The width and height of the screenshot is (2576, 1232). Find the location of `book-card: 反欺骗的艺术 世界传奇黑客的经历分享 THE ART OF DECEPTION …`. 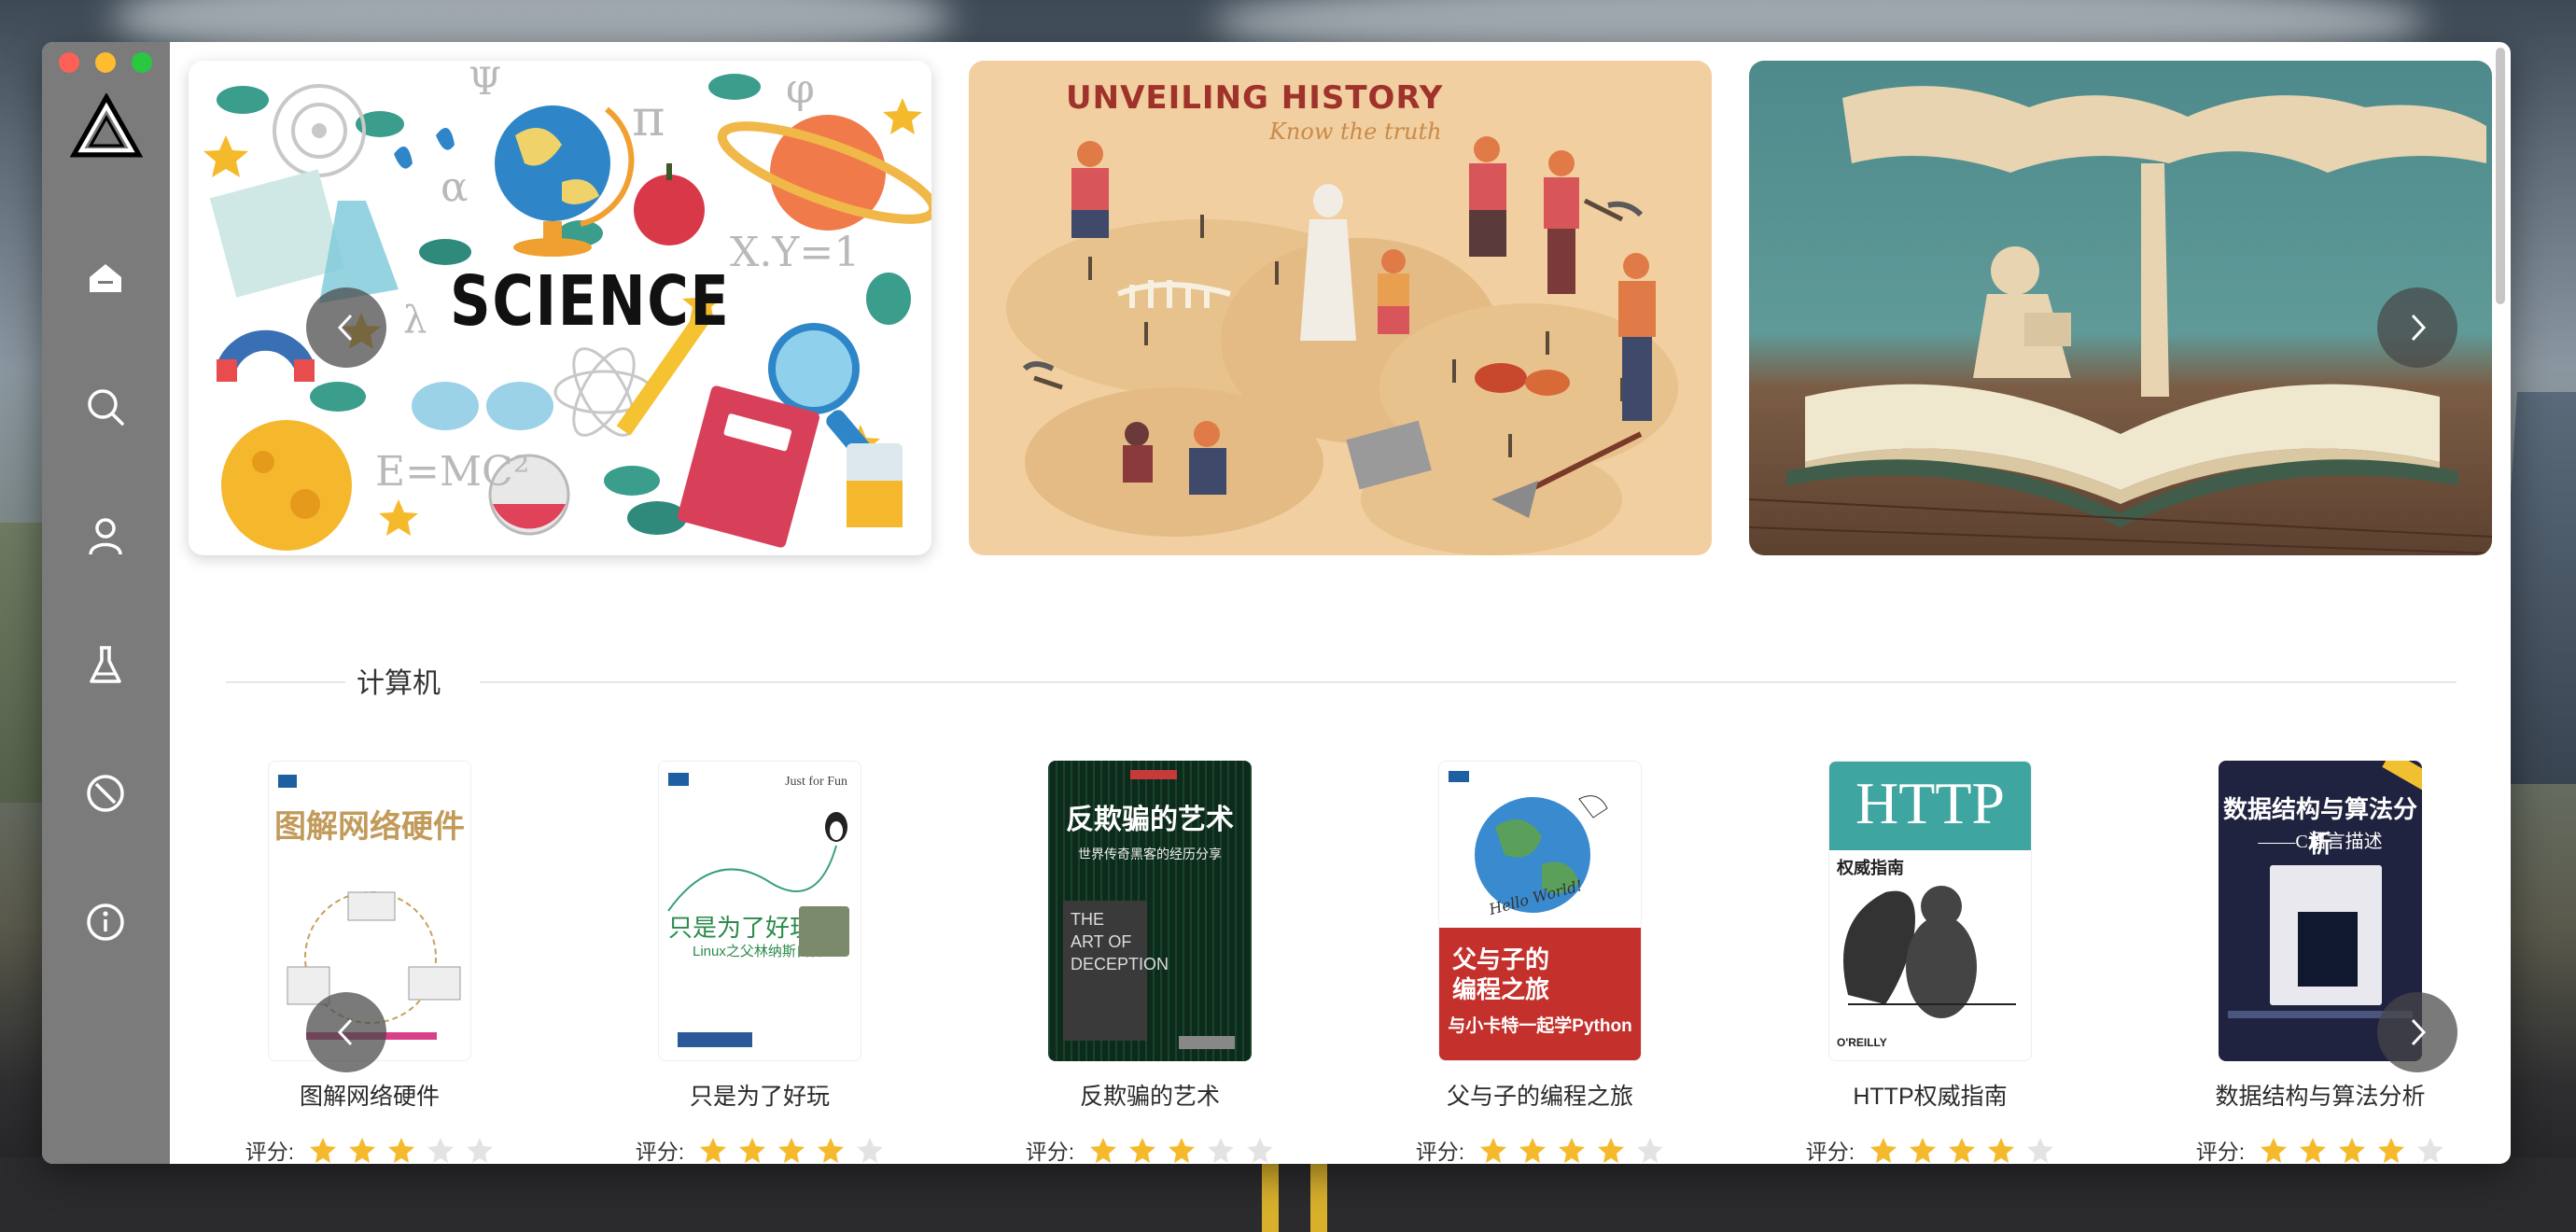

book-card: 反欺骗的艺术 世界传奇黑客的经历分享 THE ART OF DECEPTION … is located at coordinates (1150, 962).